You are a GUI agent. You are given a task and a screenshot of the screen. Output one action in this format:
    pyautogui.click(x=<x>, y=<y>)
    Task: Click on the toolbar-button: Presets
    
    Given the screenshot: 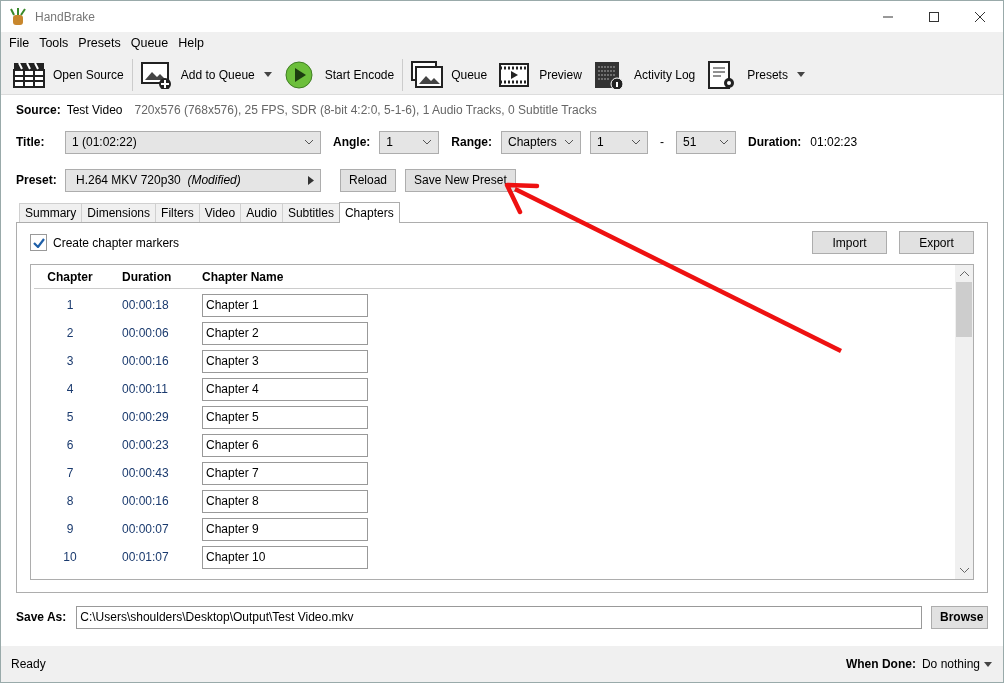 What is the action you would take?
    pyautogui.click(x=756, y=74)
    